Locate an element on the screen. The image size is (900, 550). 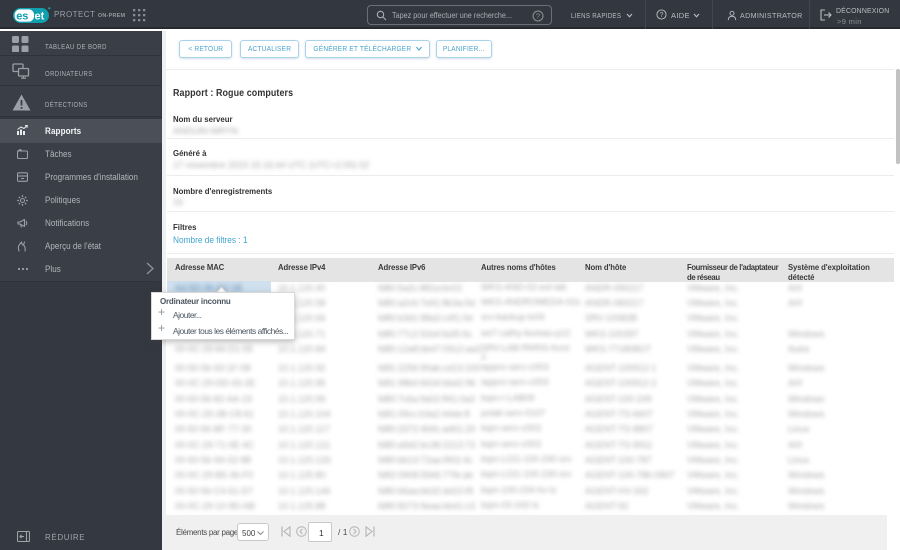
svg-text: es is located at coordinates (22, 16).